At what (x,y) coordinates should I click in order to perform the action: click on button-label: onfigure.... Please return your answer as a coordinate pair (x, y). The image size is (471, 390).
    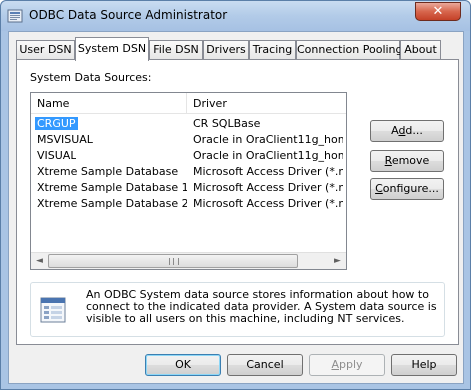
    Looking at the image, I should click on (410, 188).